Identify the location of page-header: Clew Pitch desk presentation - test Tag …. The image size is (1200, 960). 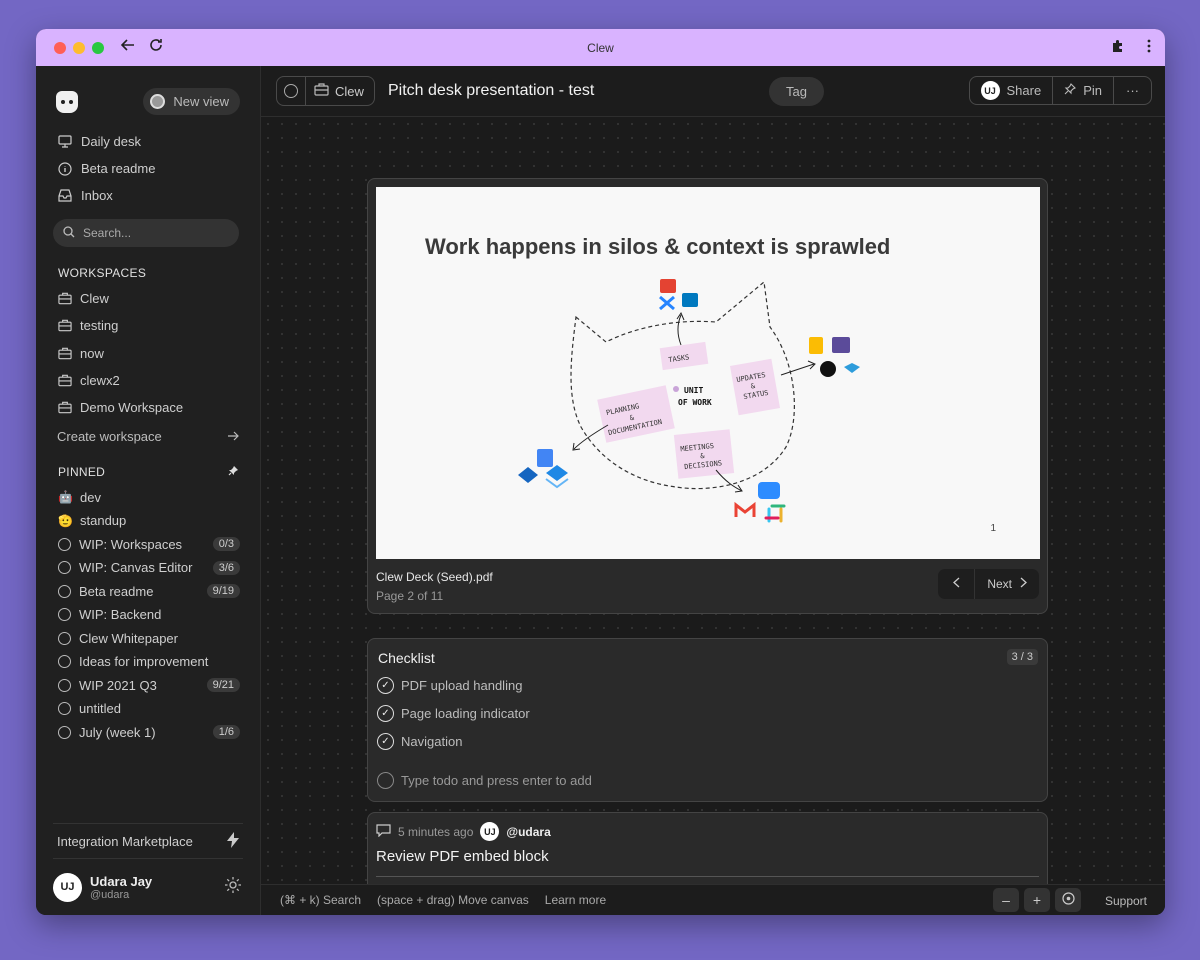
(713, 91).